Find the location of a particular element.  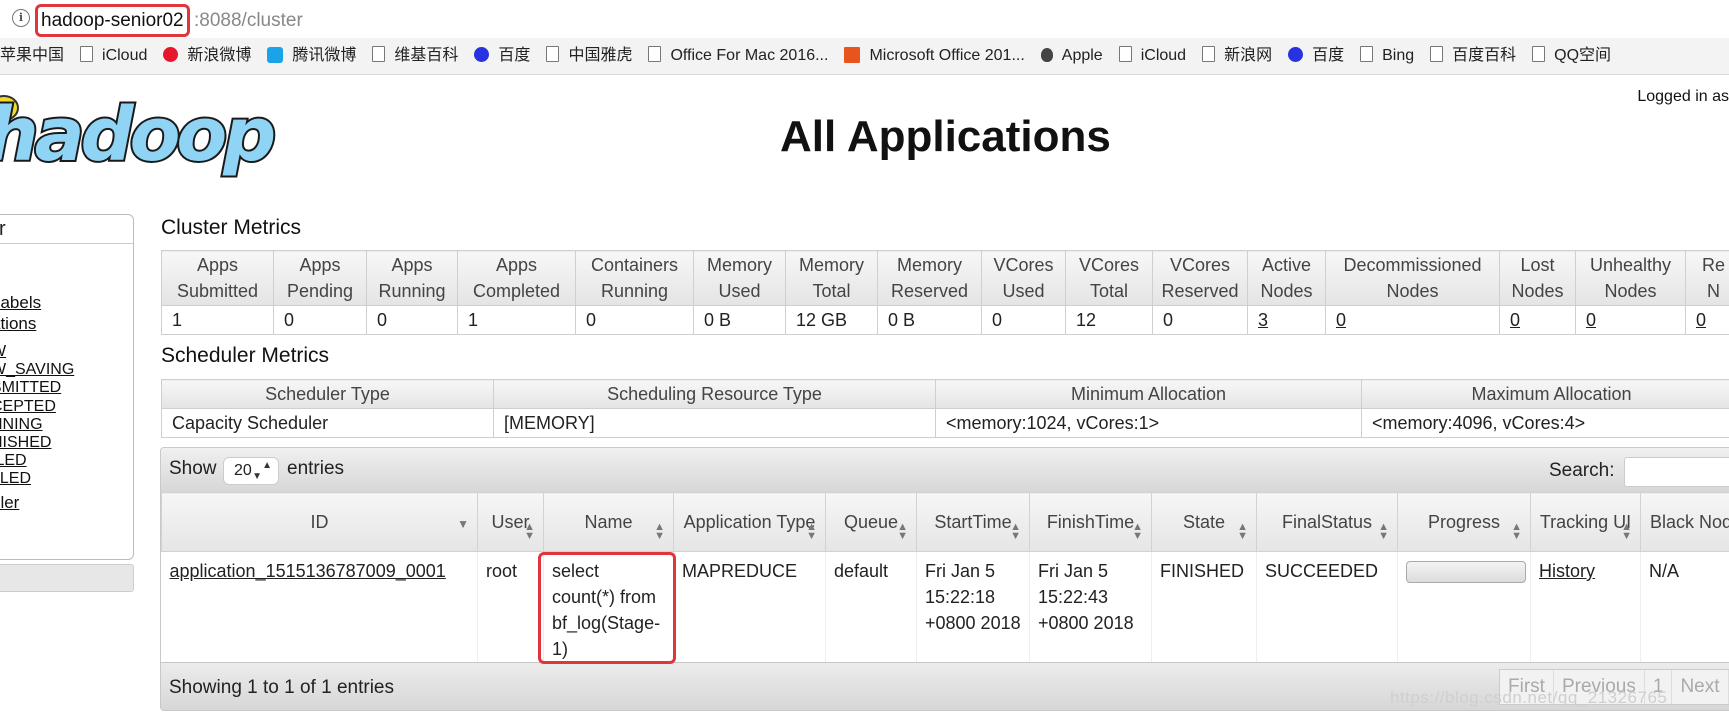

page-title: All Applications is located at coordinates (945, 136).